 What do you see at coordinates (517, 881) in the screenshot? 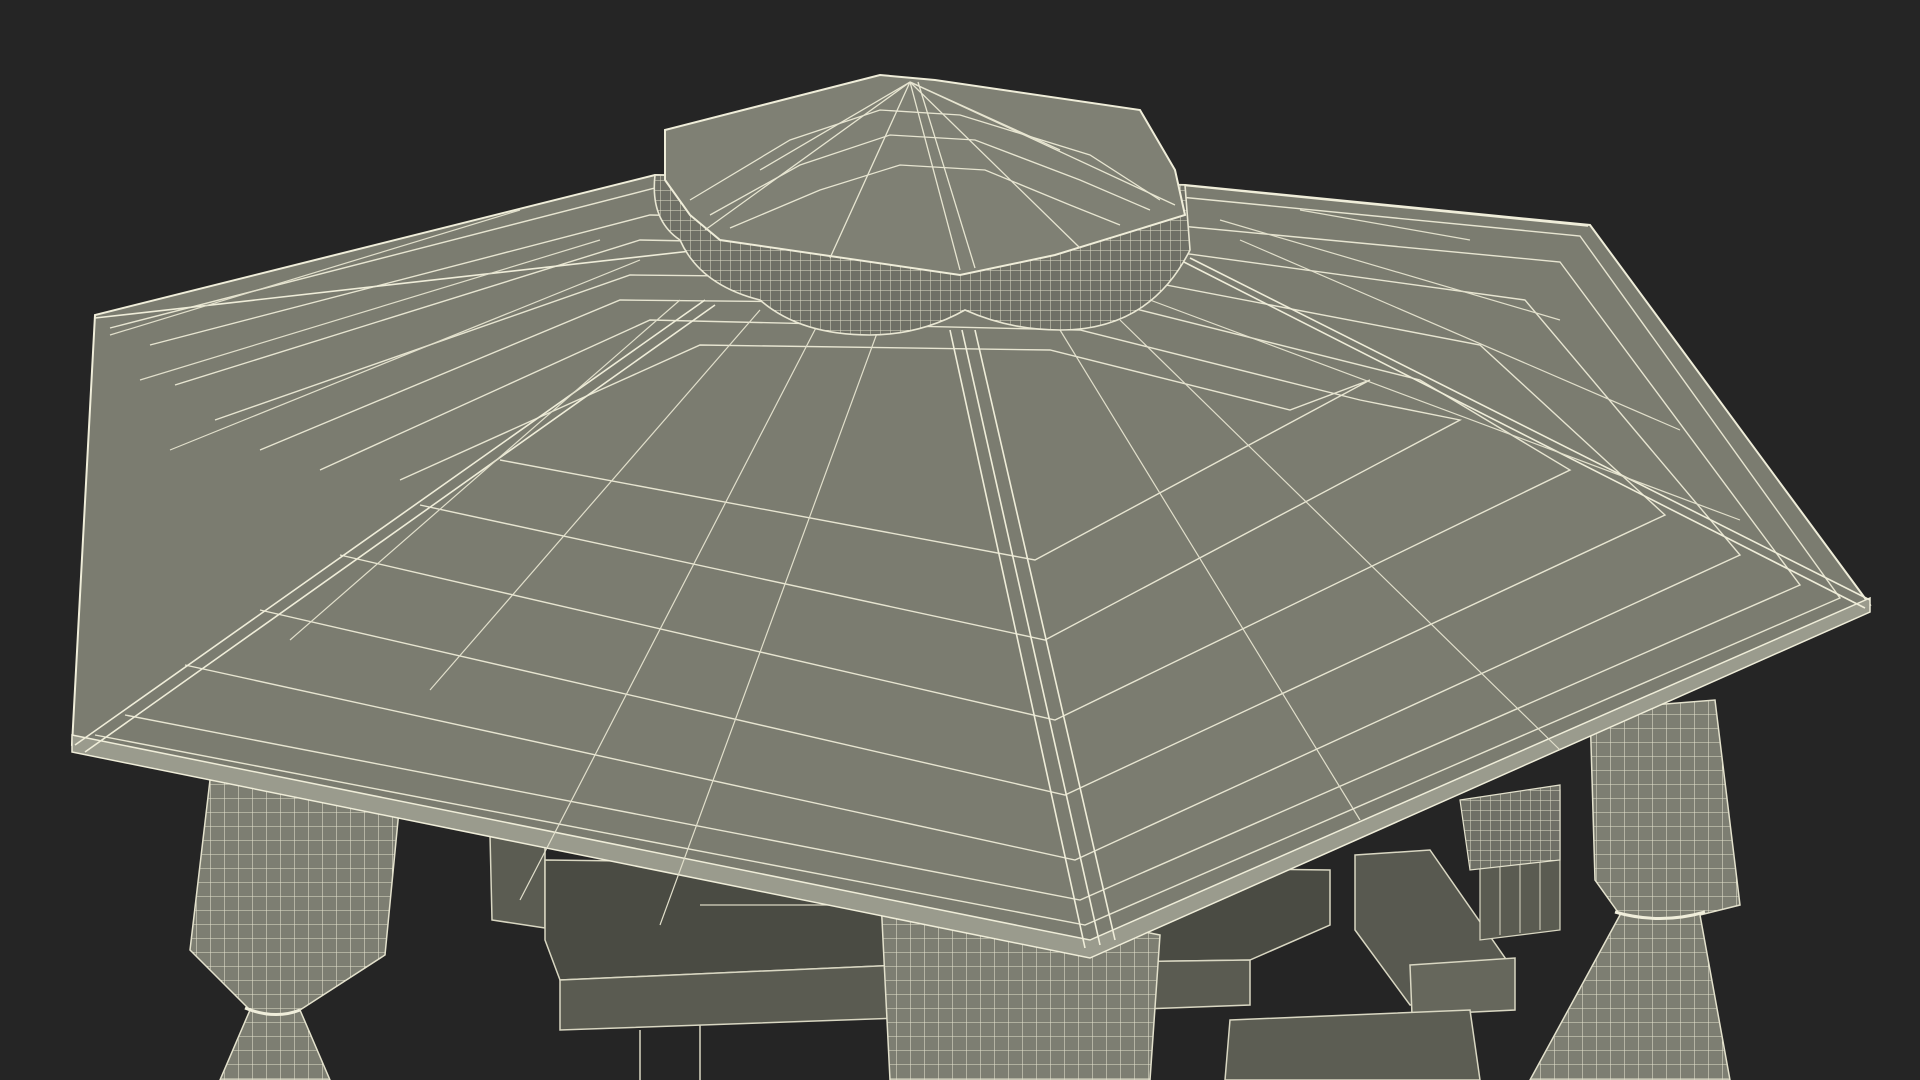
I see `left-bench` at bounding box center [517, 881].